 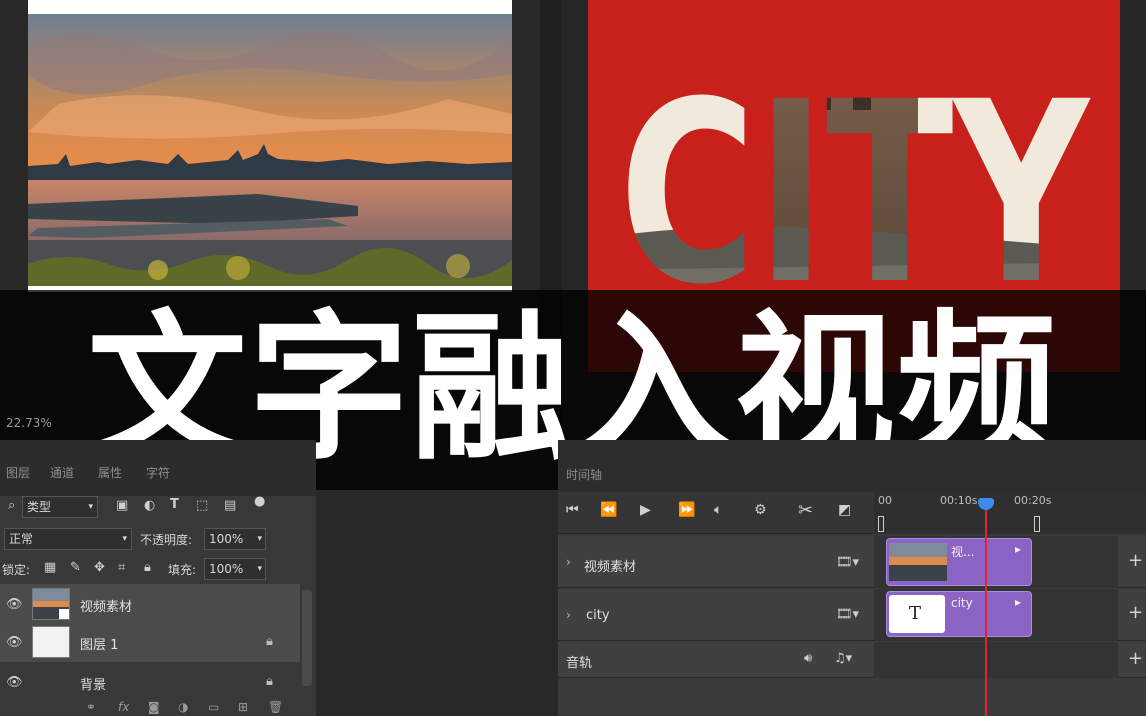 I want to click on fill-label: 填充:, so click(x=182, y=570).